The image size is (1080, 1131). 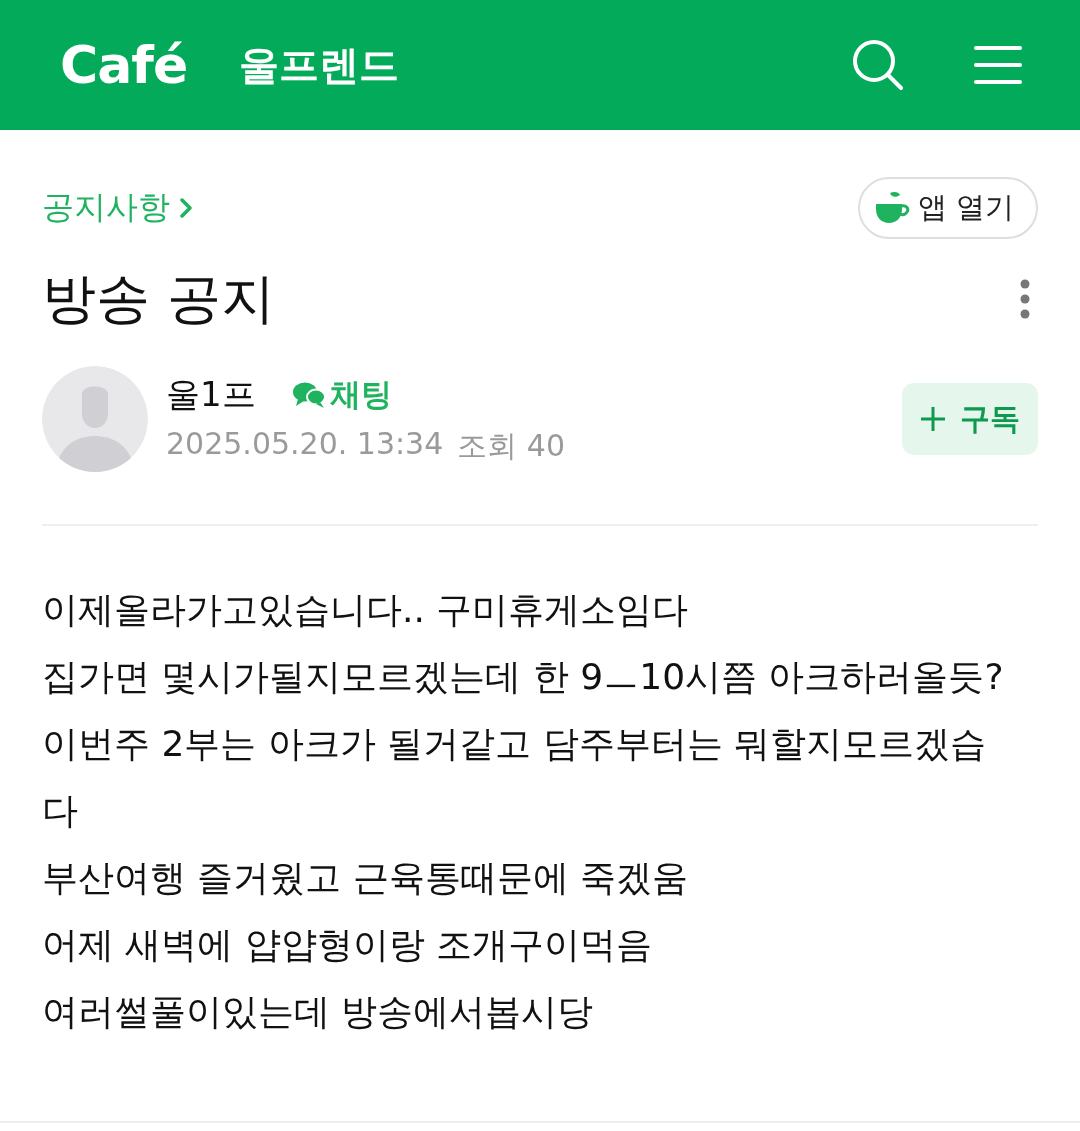 What do you see at coordinates (523, 677) in the screenshot?
I see `post-text-line: 집가면 몇시가될지모르겠는데 한 9ㅡ10시쯤 아크하러올듯?` at bounding box center [523, 677].